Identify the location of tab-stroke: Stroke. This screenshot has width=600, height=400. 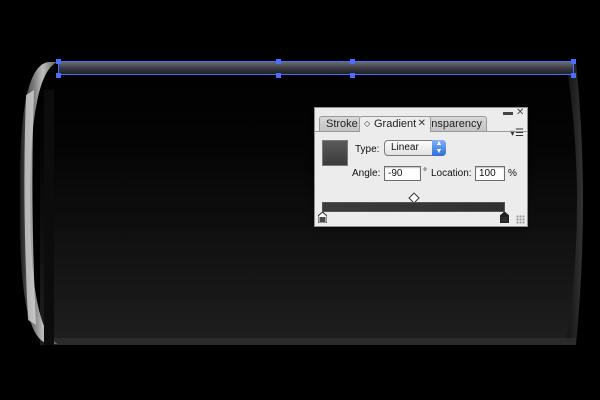
(340, 123).